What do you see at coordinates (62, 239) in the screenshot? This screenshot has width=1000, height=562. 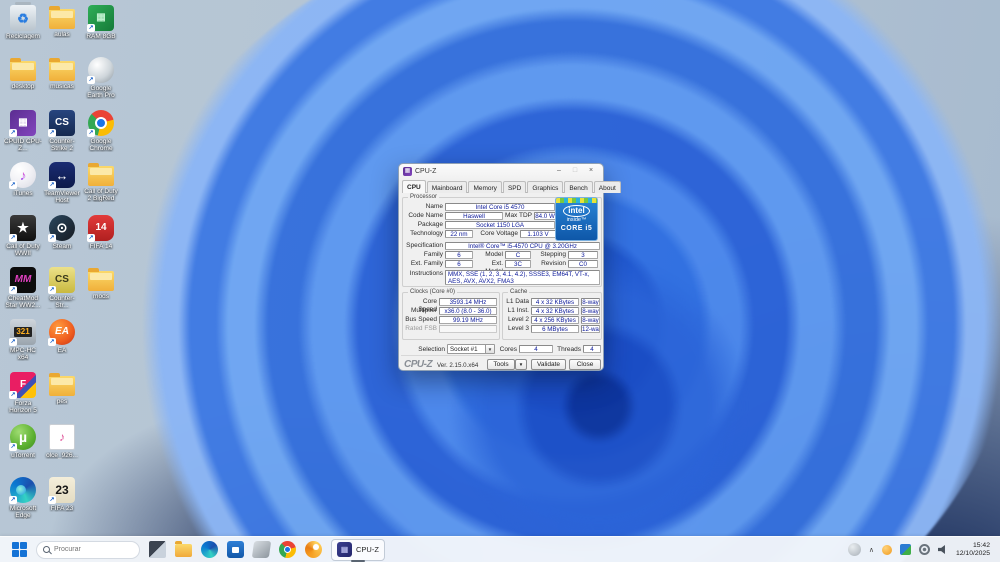 I see `desktop-icon-steam: ⊙ ↗ Steam` at bounding box center [62, 239].